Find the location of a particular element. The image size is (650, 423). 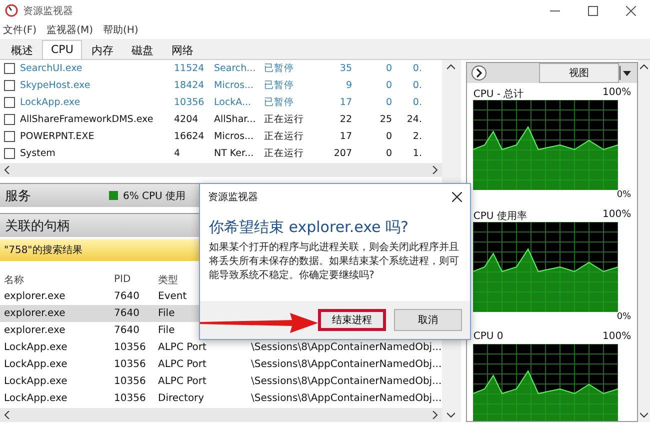

scroll-up-icon is located at coordinates (644, 67).